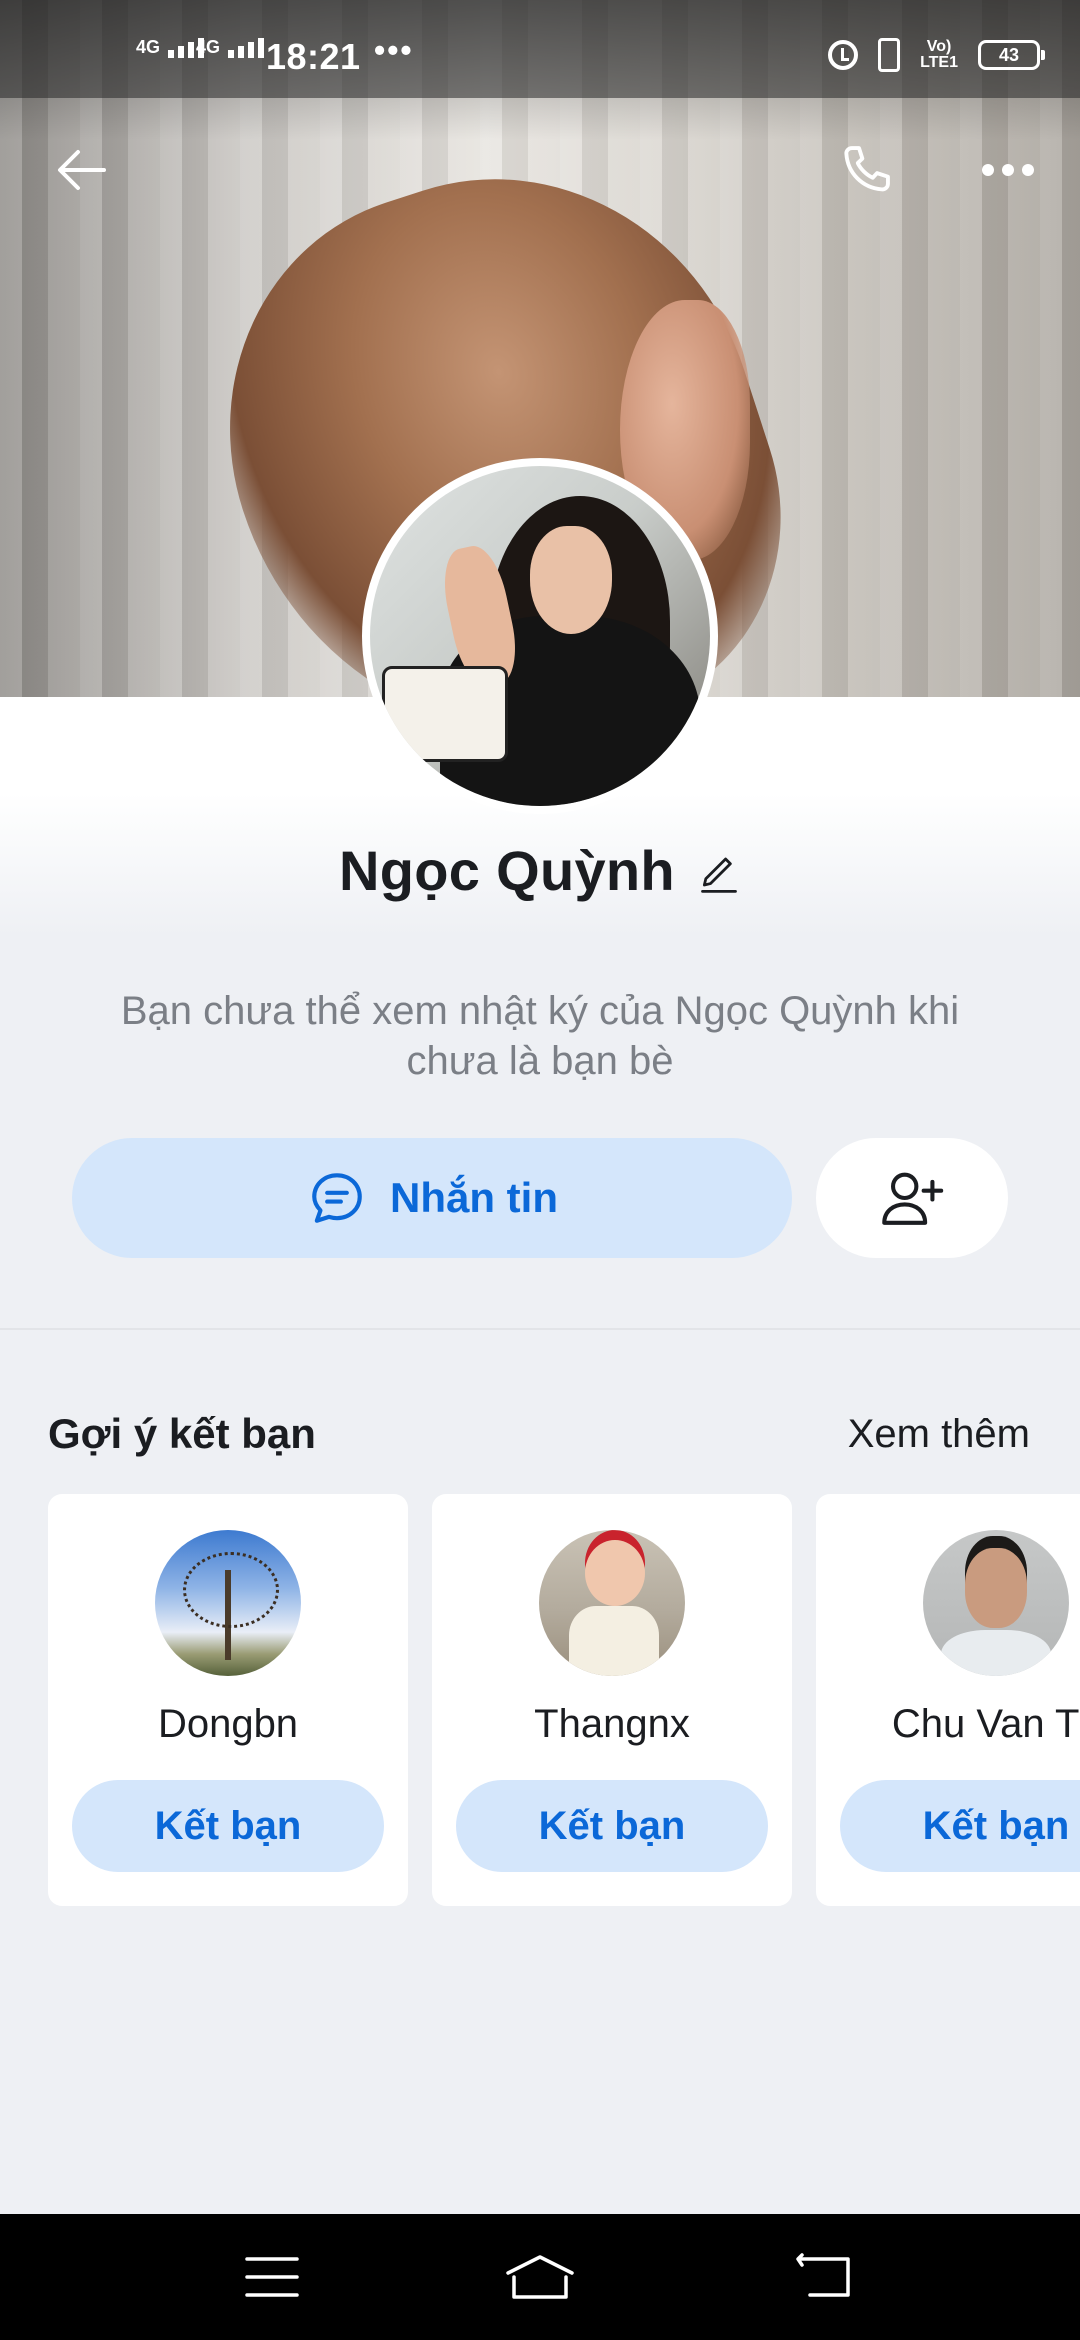 The height and width of the screenshot is (2340, 1080). I want to click on edit-pencil-icon, so click(719, 874).